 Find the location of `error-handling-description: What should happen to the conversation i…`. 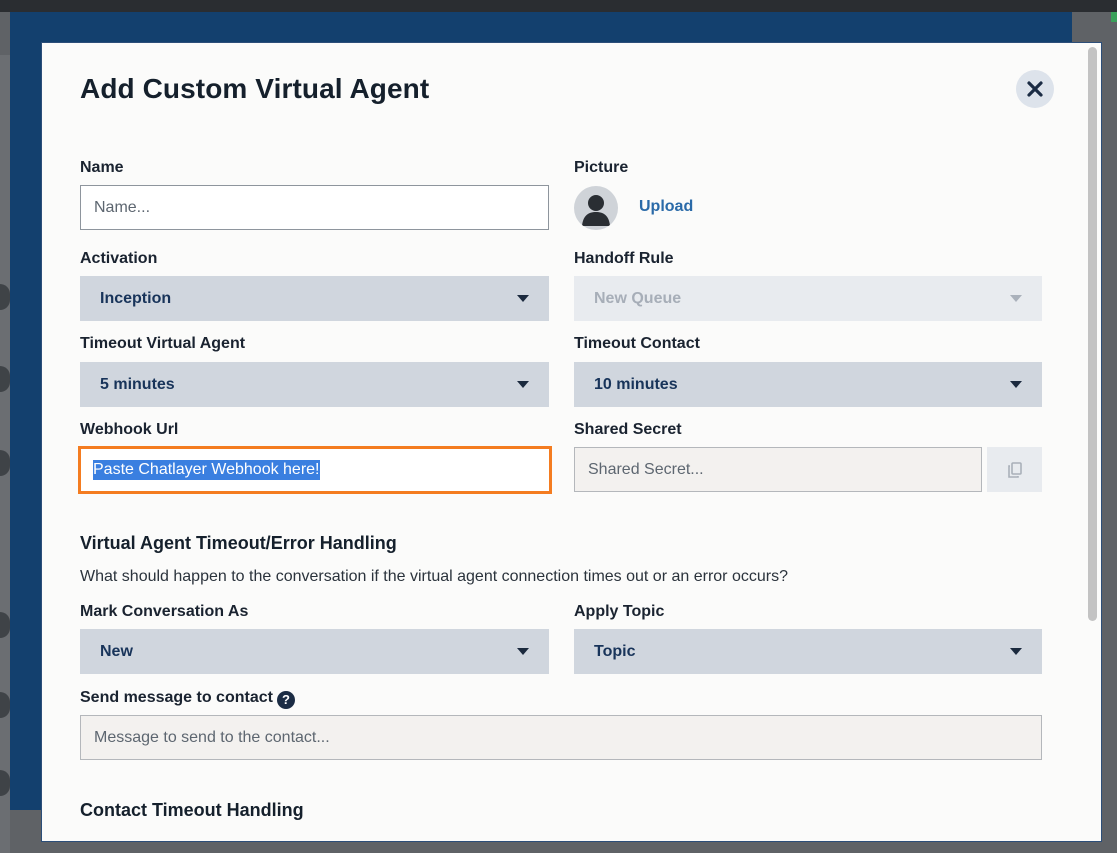

error-handling-description: What should happen to the conversation i… is located at coordinates (434, 576).